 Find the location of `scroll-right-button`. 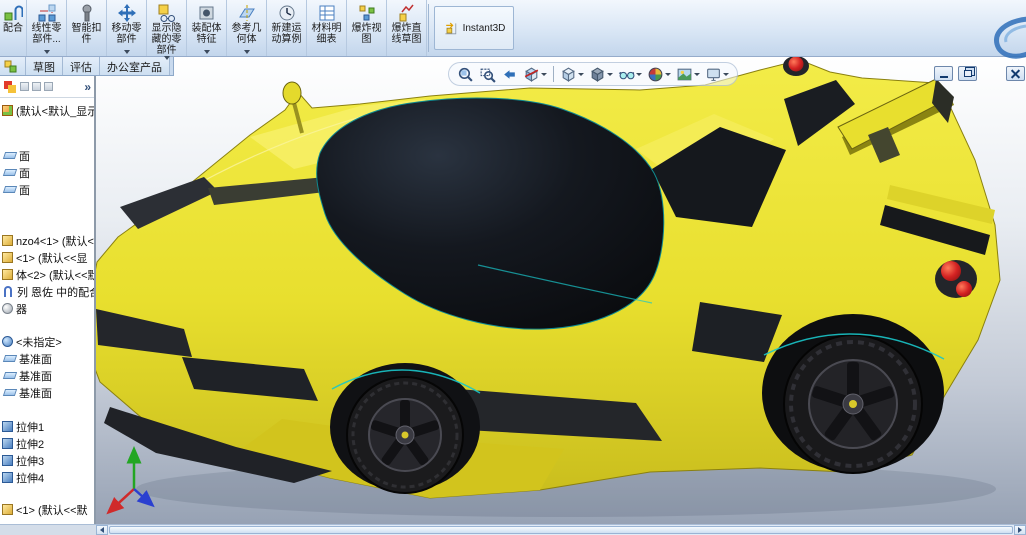

scroll-right-button is located at coordinates (1020, 530).